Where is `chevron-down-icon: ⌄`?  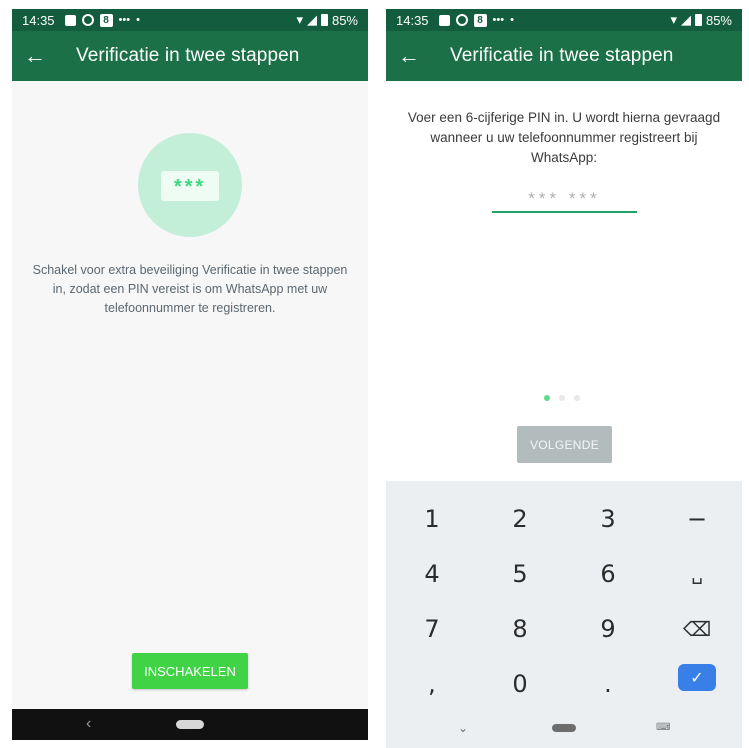
chevron-down-icon: ⌄ is located at coordinates (463, 728).